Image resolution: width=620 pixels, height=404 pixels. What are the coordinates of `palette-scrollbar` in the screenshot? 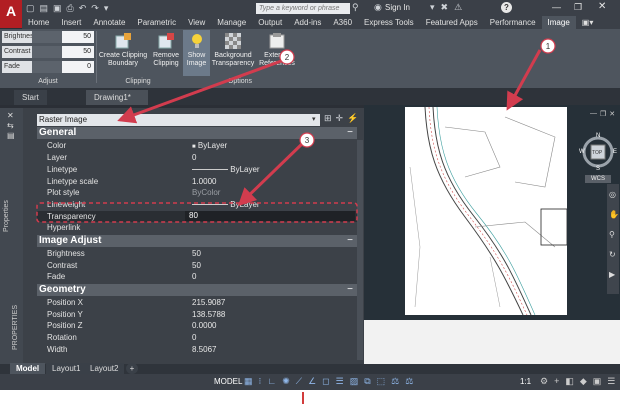 It's located at (360, 250).